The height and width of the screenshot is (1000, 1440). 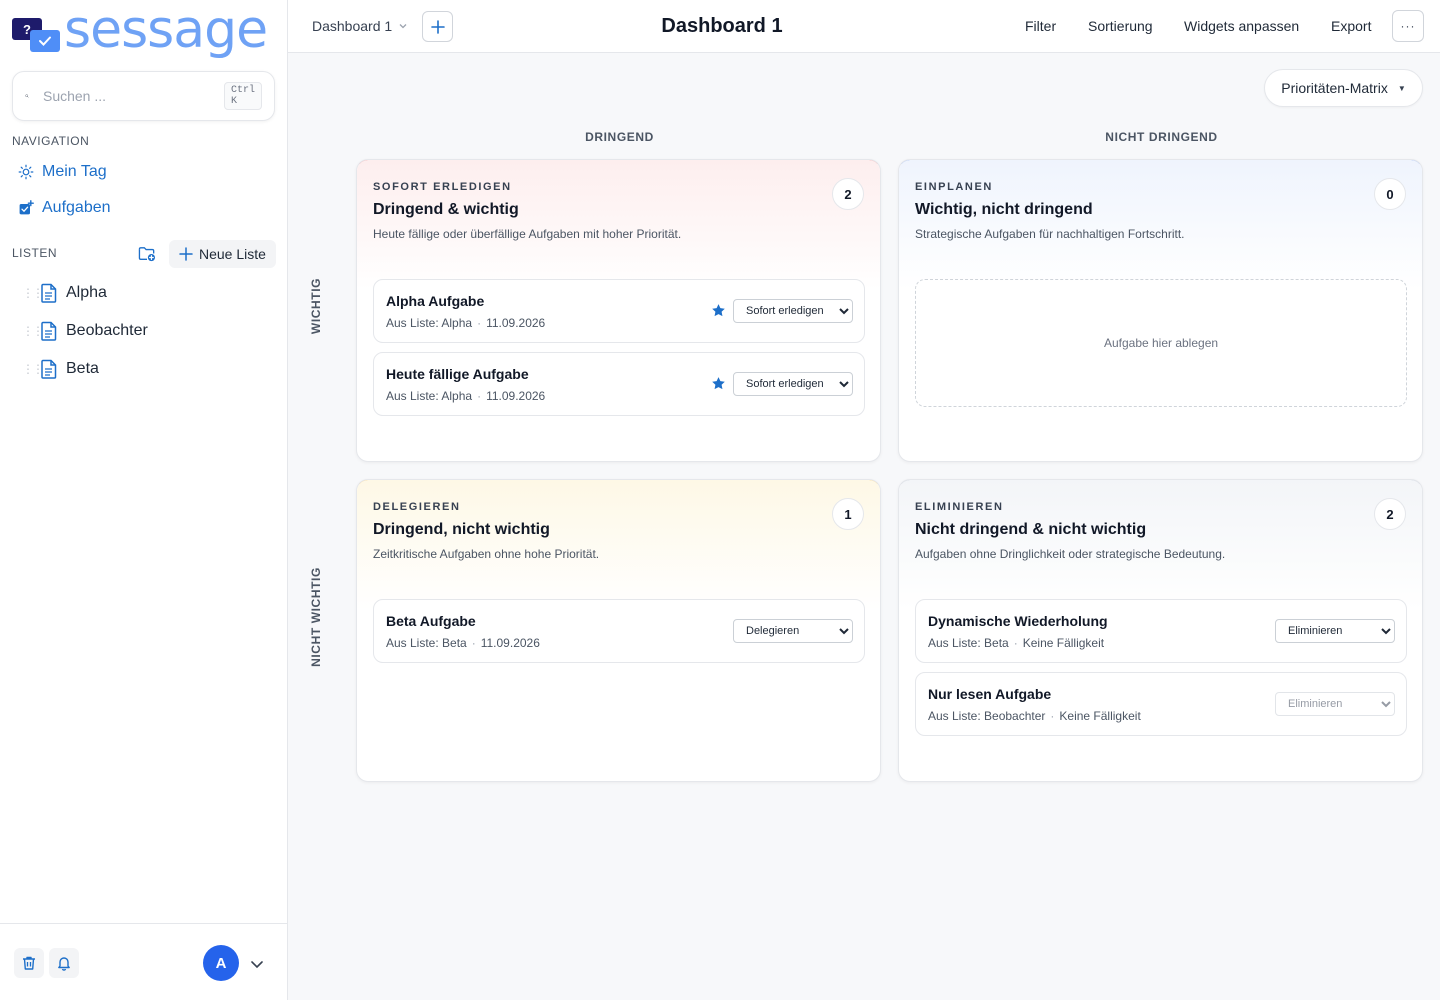 I want to click on task-title: Heute fällige Aufgabe, so click(x=457, y=374).